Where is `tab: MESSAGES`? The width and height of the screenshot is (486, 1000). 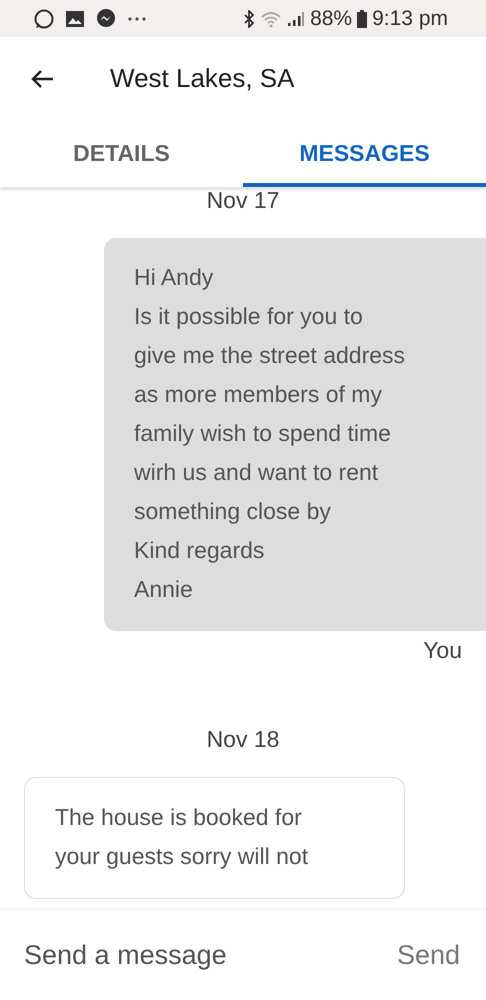
tab: MESSAGES is located at coordinates (364, 153).